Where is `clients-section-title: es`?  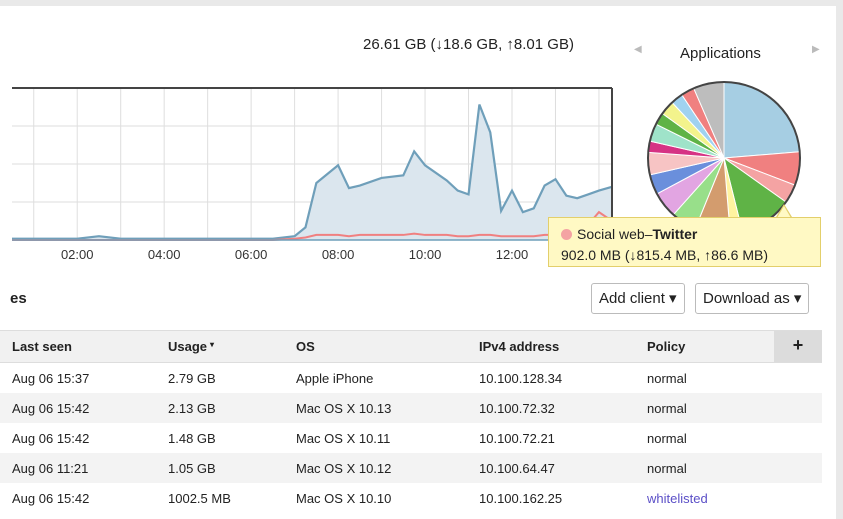 clients-section-title: es is located at coordinates (18, 298).